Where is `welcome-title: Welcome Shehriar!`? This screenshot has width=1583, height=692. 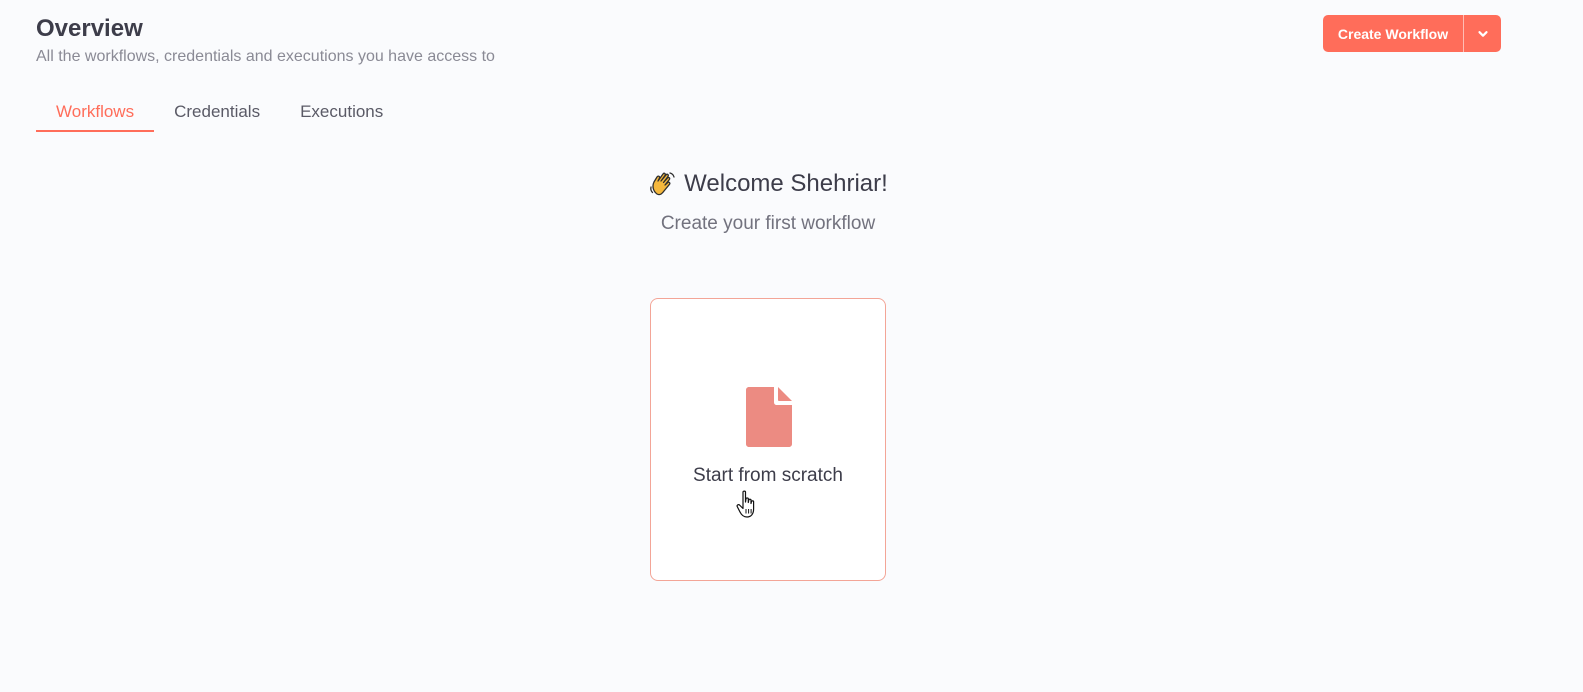
welcome-title: Welcome Shehriar! is located at coordinates (786, 183).